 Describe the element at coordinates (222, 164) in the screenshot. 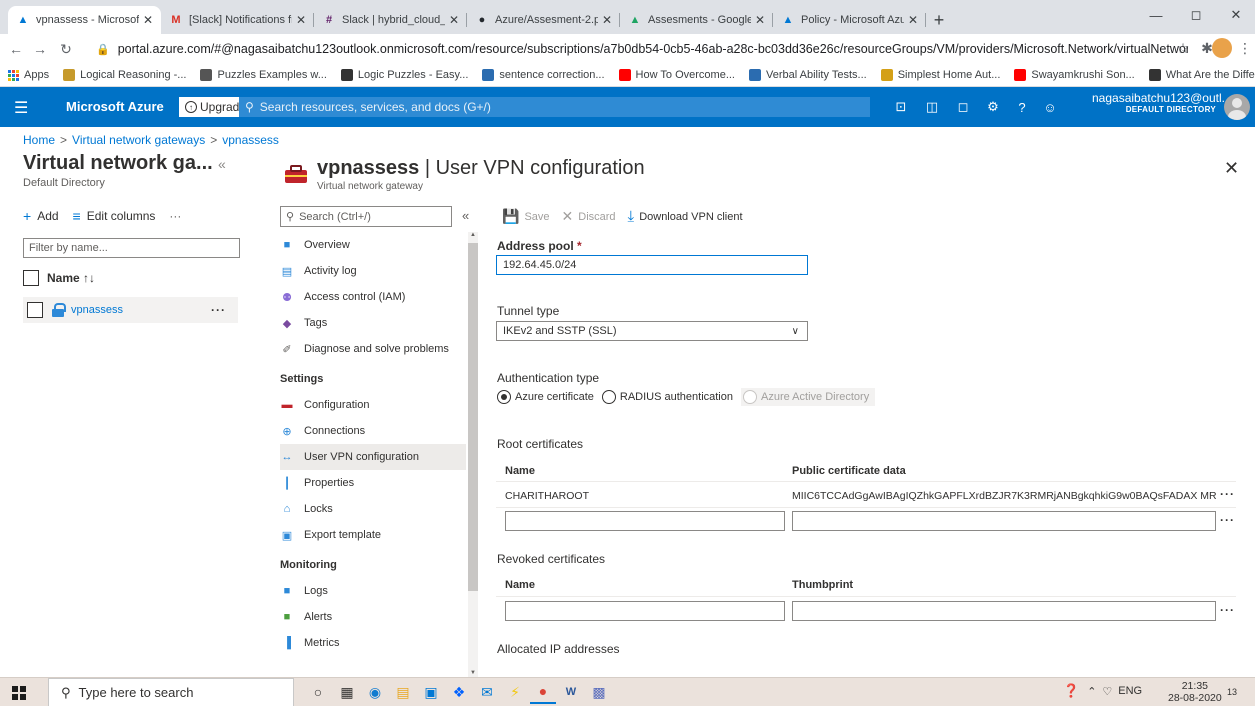

I see `collapse-blade-icon: «` at that location.